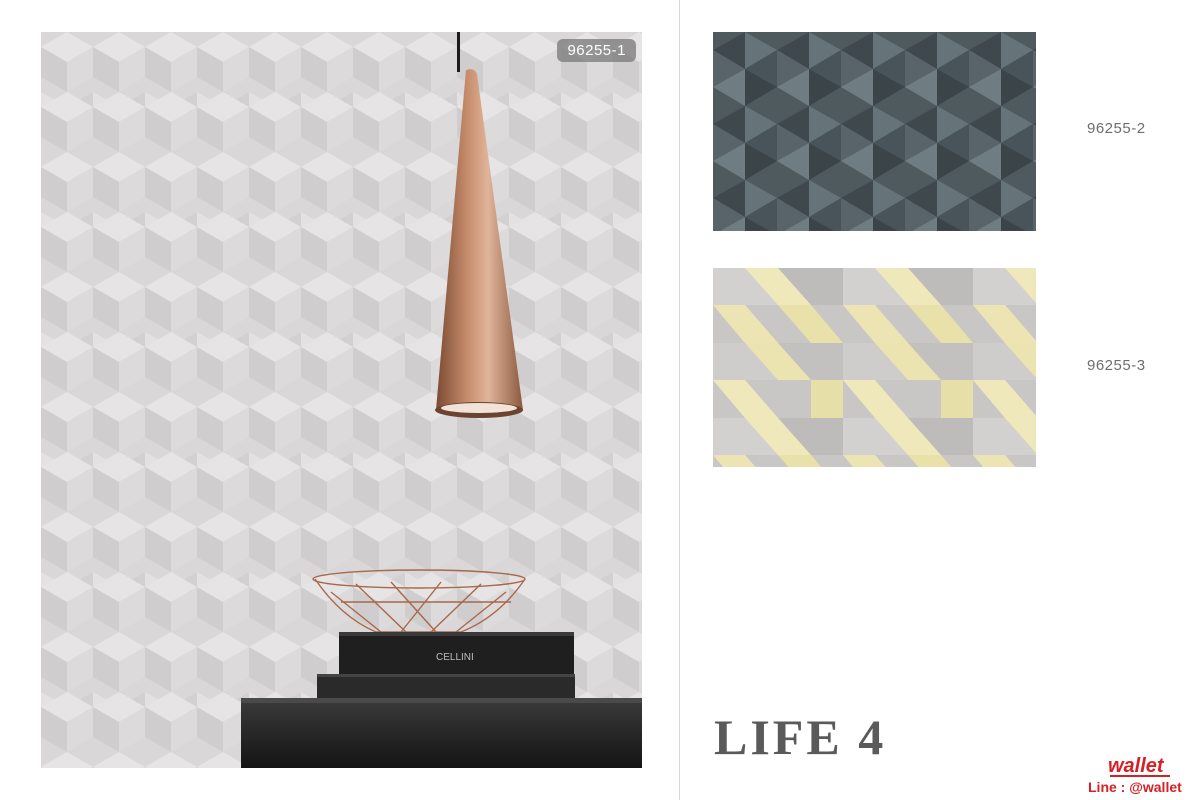 The image size is (1200, 800). I want to click on book-spine-text: CELLINI, so click(455, 657).